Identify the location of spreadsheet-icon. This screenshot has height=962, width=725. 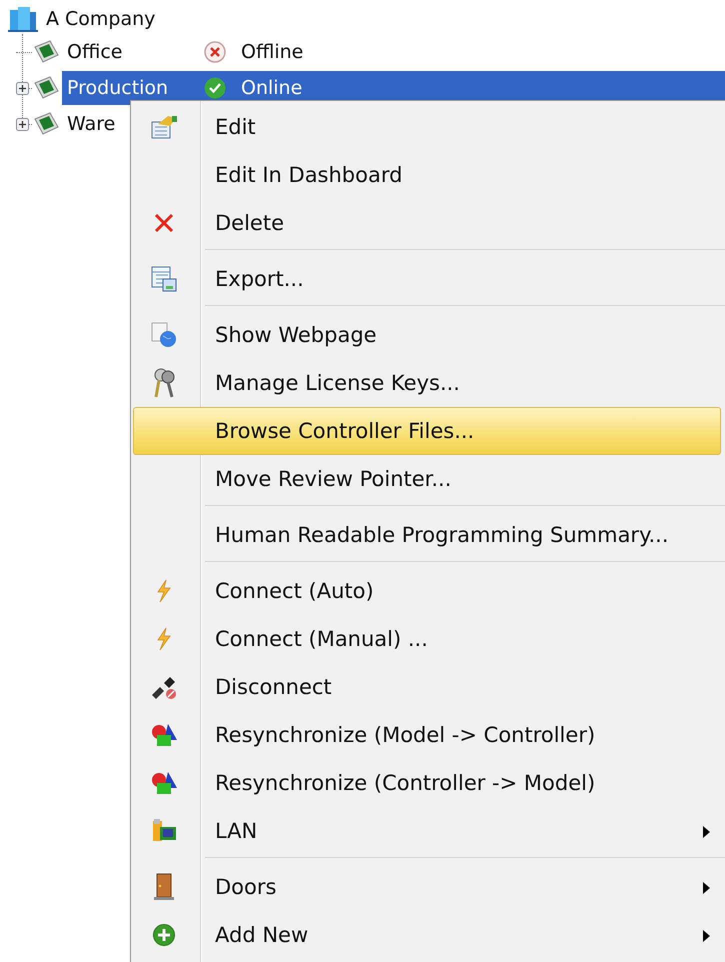
(164, 279).